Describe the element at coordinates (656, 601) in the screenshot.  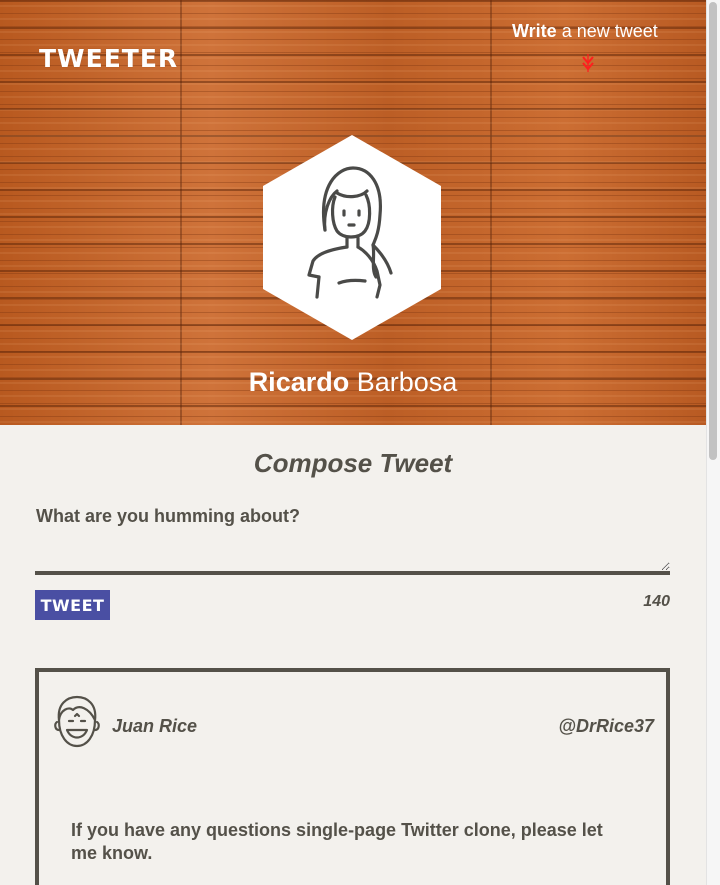
I see `char-counter: 140` at that location.